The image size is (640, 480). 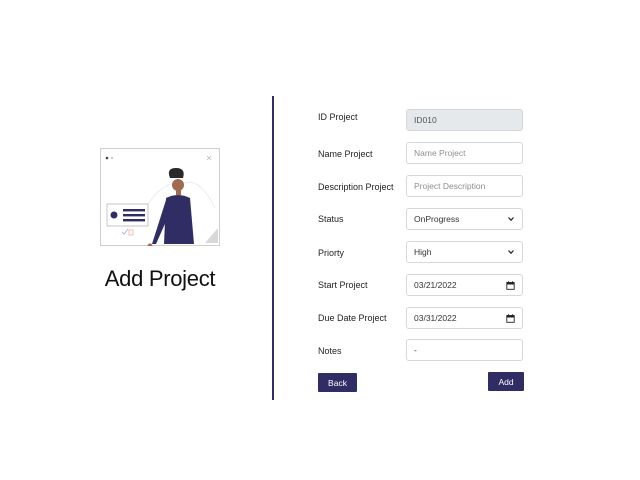 I want to click on status-value: OnProgress, so click(x=437, y=219).